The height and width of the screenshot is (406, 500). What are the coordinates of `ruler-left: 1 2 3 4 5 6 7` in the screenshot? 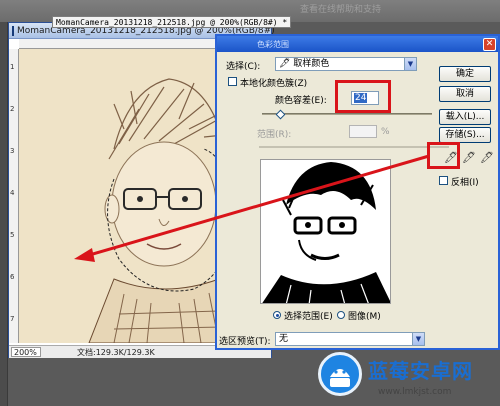 It's located at (14, 196).